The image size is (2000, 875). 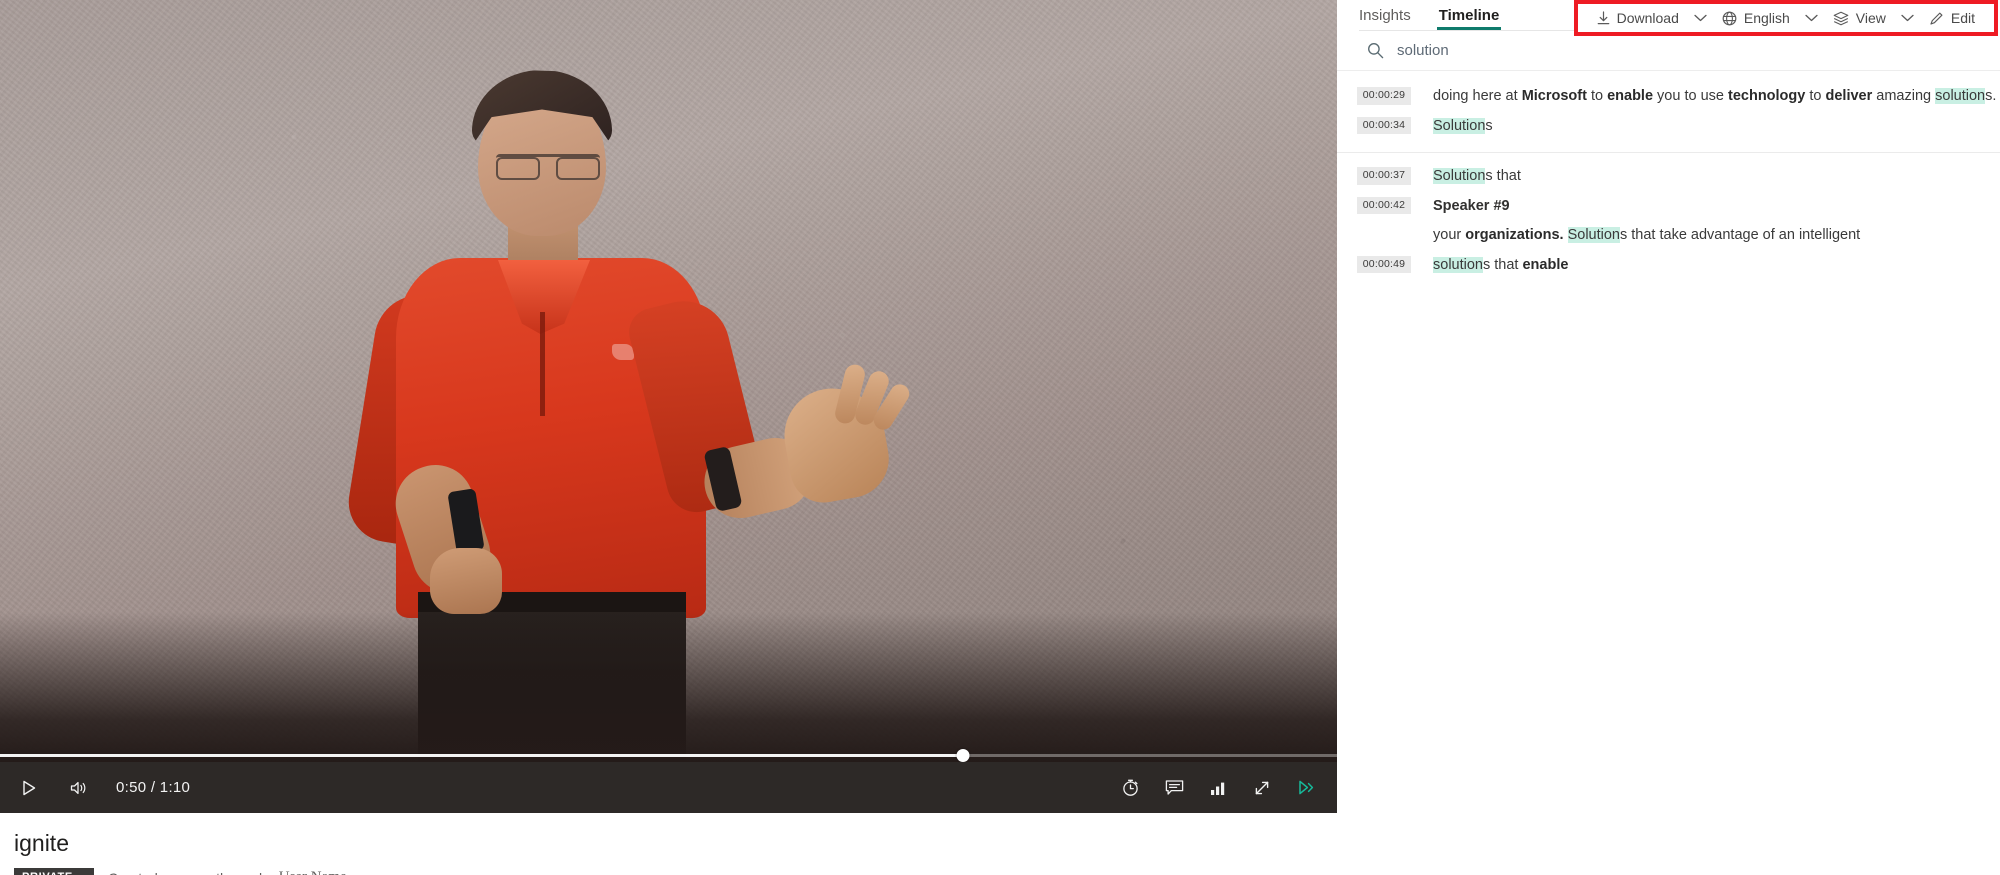 I want to click on tab-timeline: Timeline, so click(x=1468, y=19).